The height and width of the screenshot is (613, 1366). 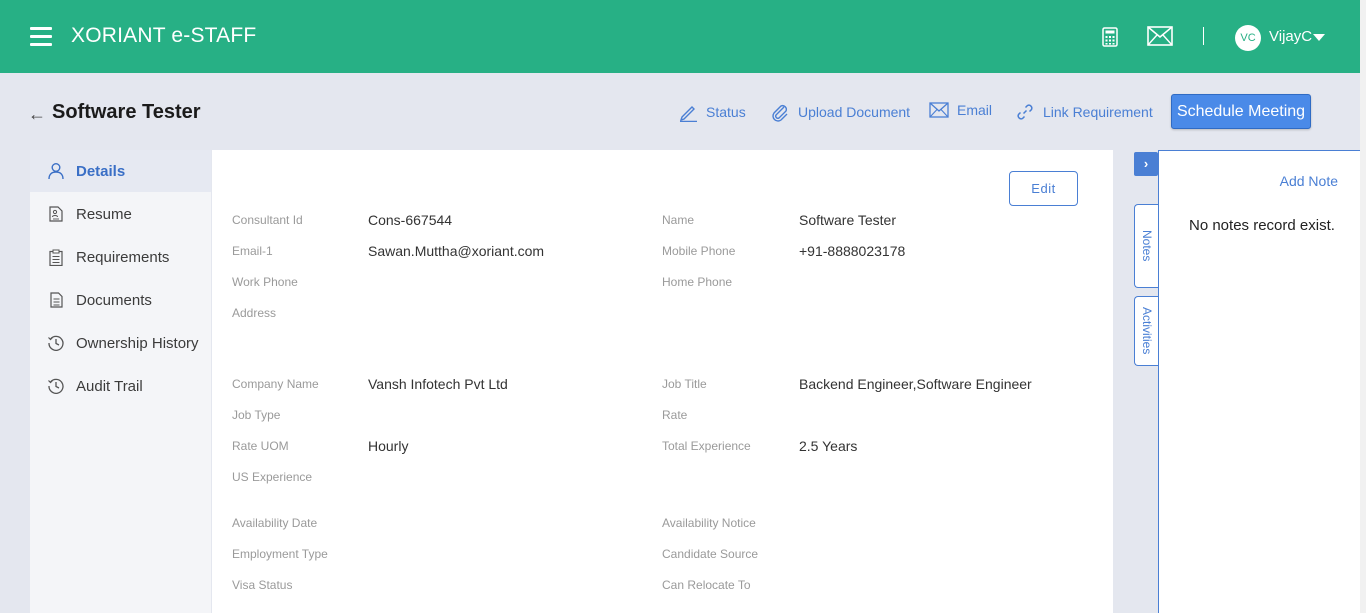 What do you see at coordinates (1319, 37) in the screenshot?
I see `chevron-down-icon` at bounding box center [1319, 37].